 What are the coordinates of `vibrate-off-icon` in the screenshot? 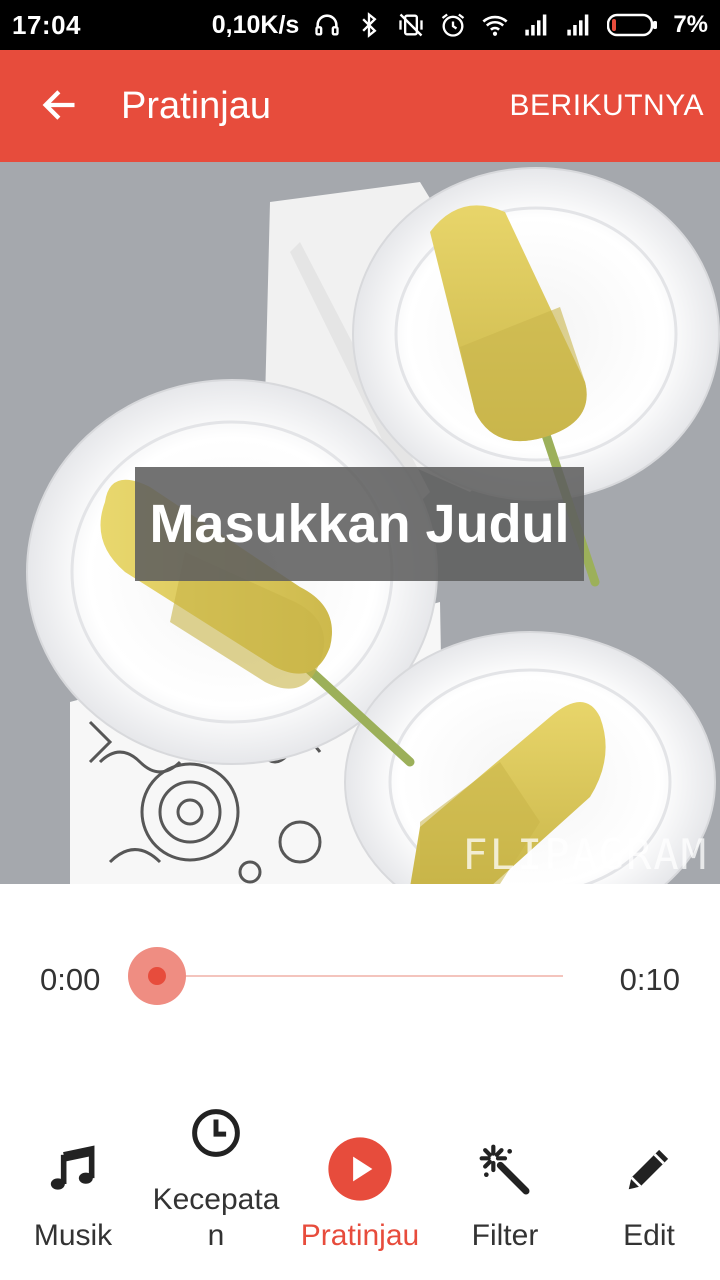 It's located at (411, 25).